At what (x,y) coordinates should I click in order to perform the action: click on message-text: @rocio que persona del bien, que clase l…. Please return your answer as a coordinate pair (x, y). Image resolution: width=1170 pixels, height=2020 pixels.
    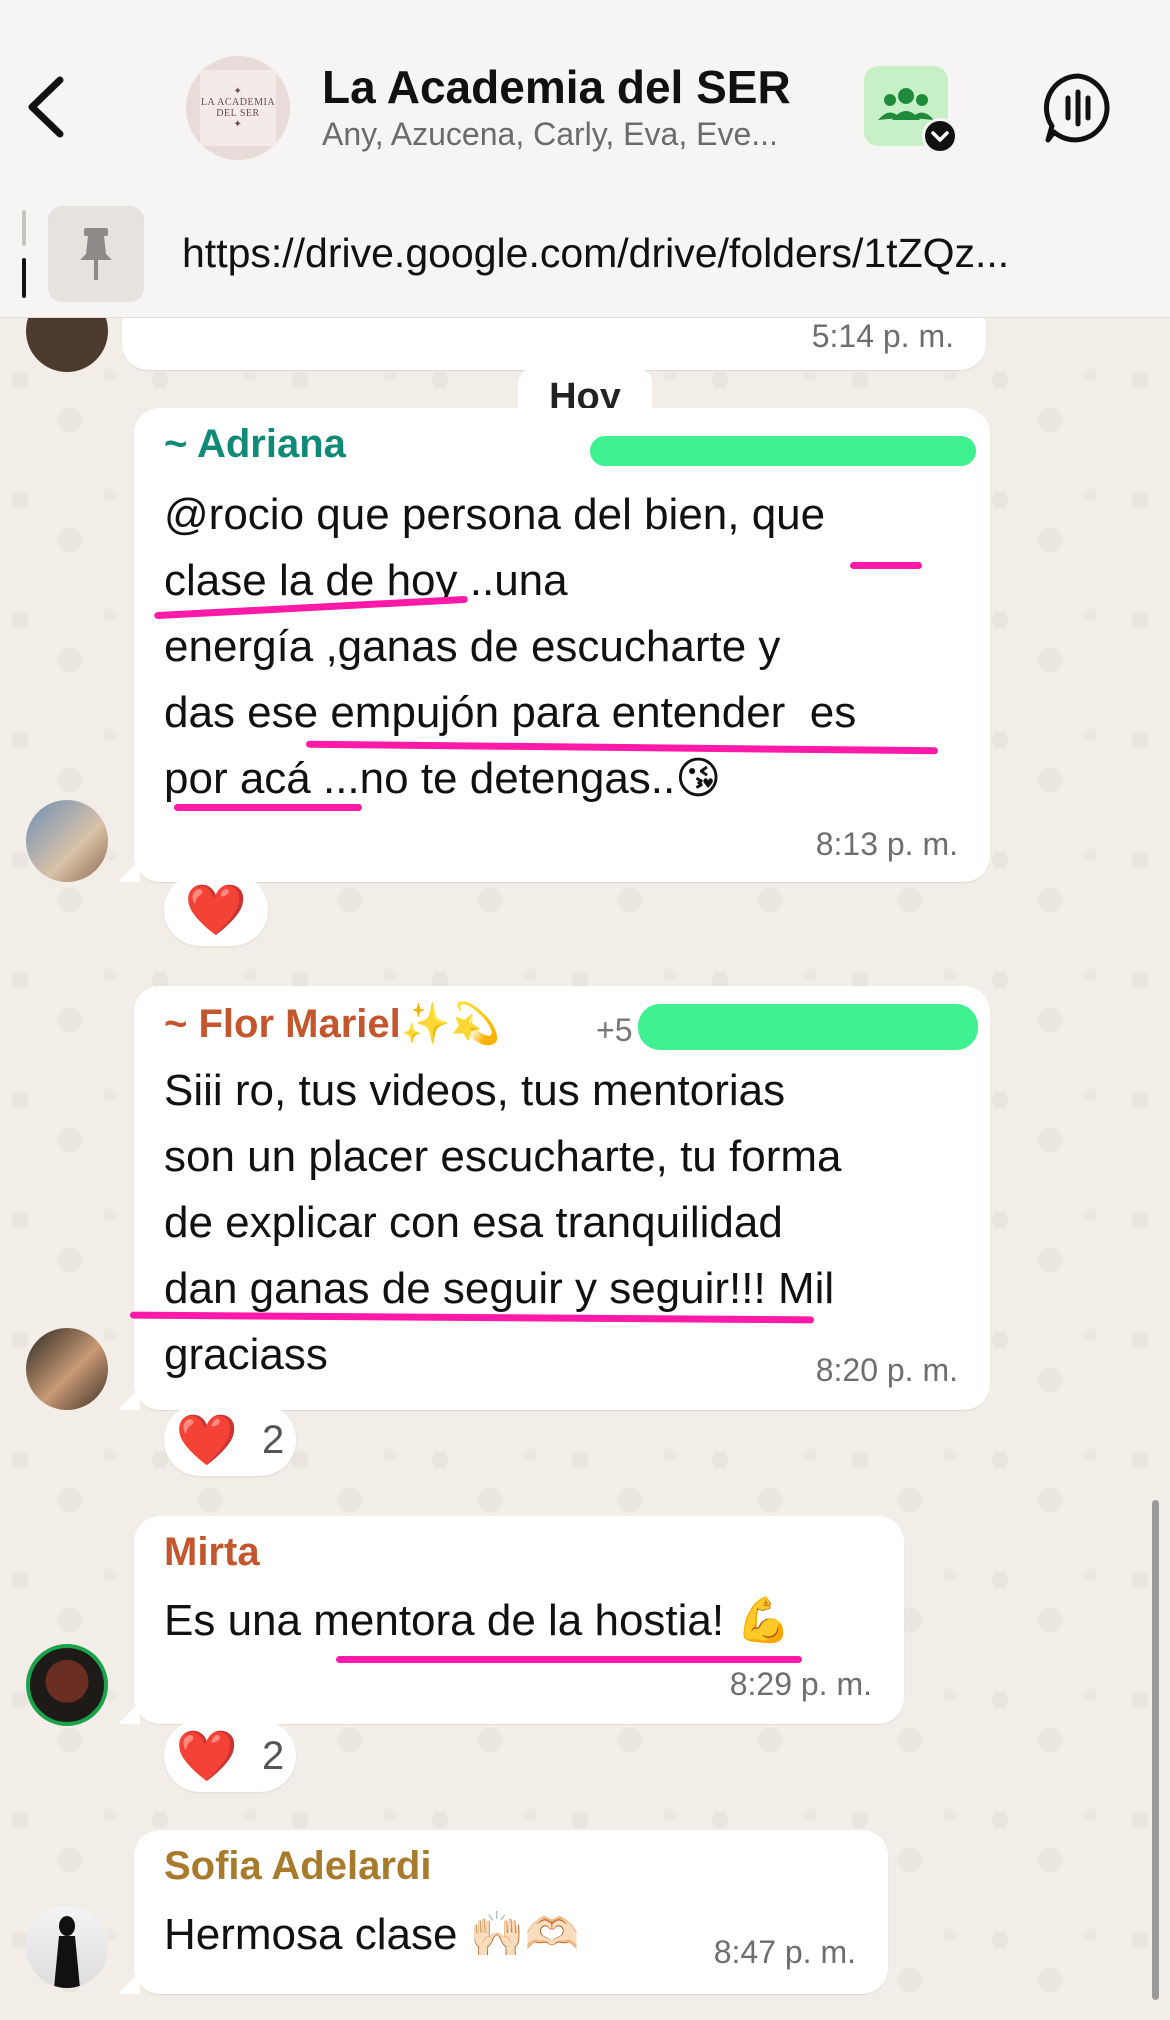
    Looking at the image, I should click on (510, 646).